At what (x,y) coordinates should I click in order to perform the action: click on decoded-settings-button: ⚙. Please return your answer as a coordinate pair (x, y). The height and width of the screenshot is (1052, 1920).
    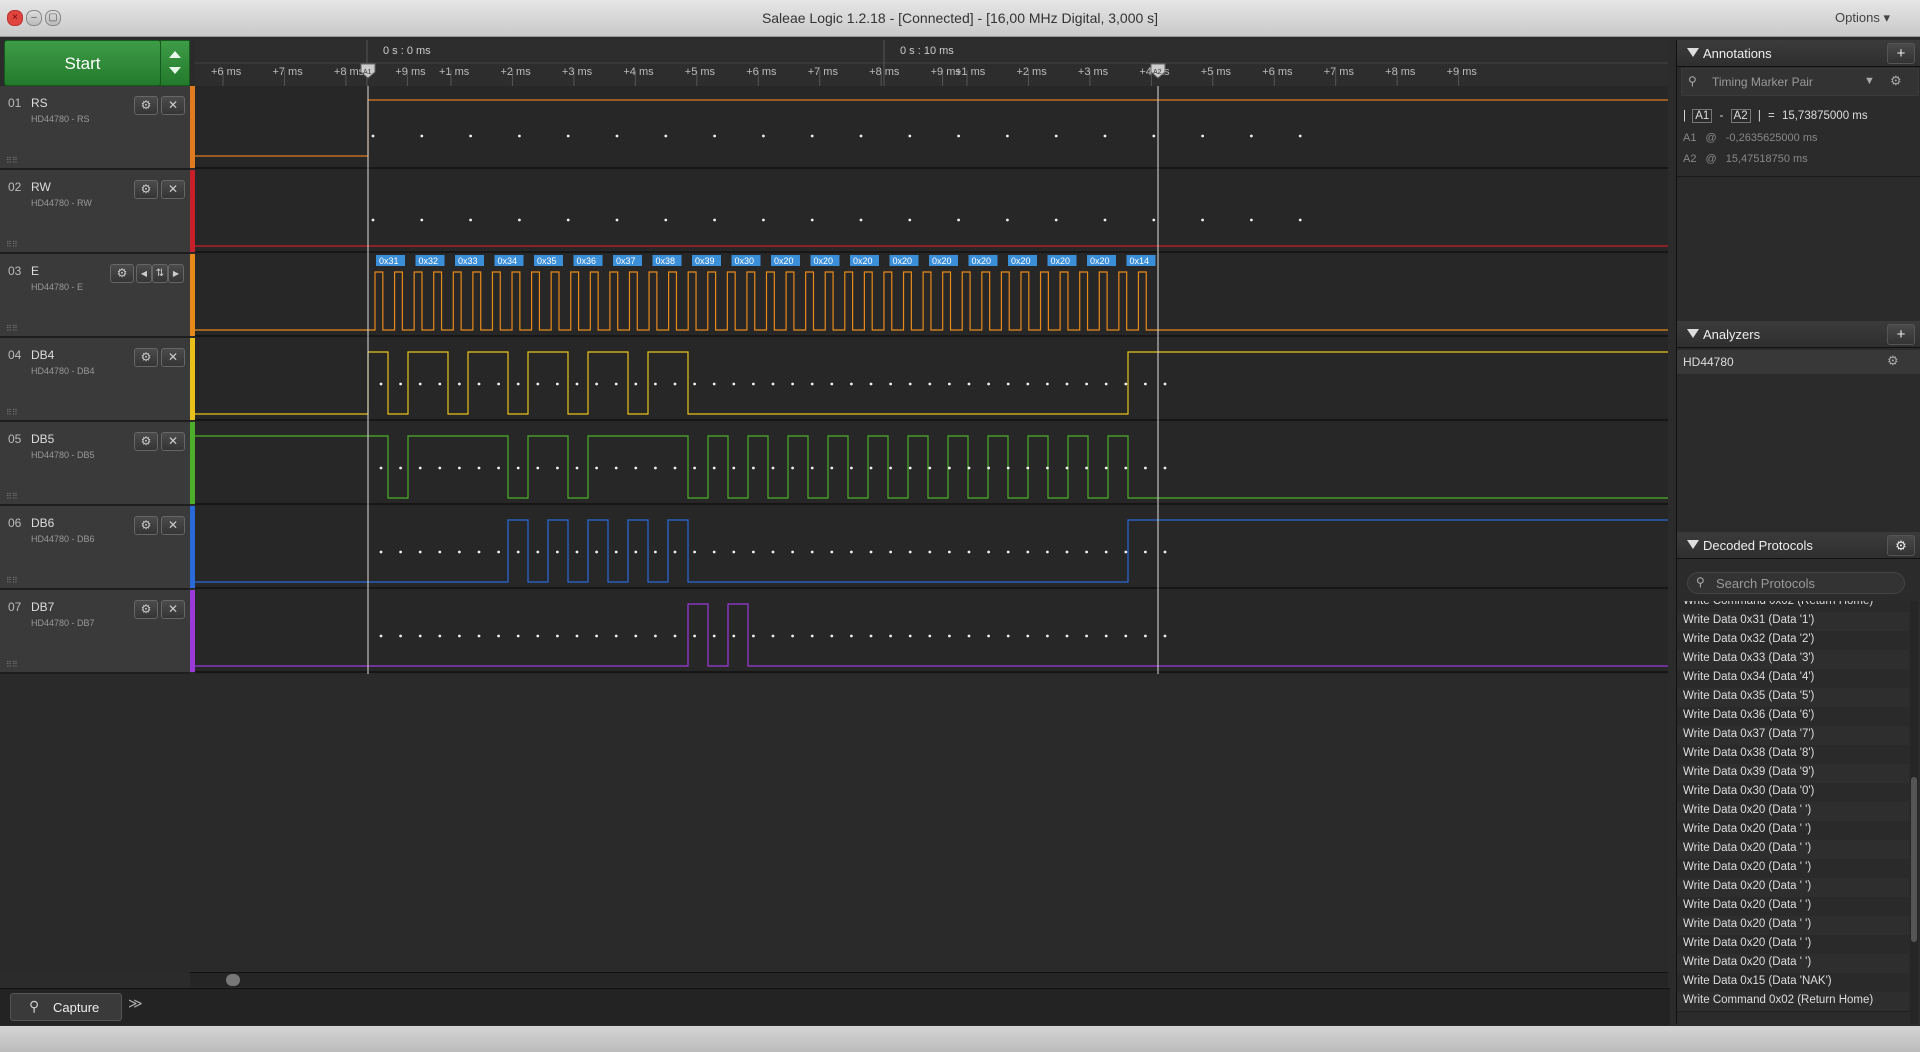
    Looking at the image, I should click on (1901, 545).